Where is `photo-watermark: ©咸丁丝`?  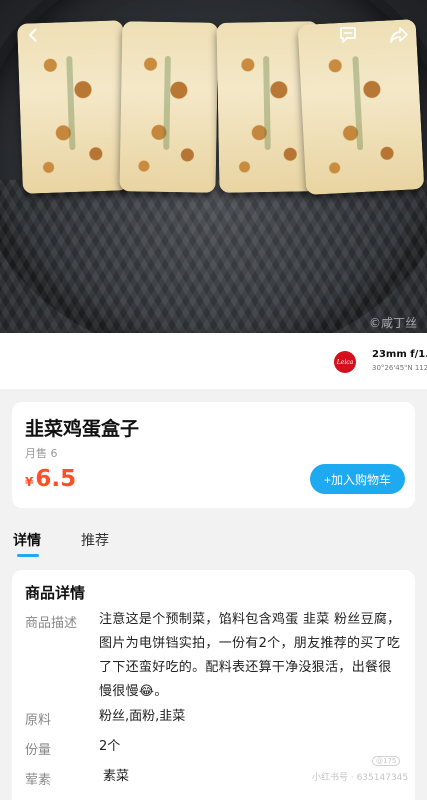 photo-watermark: ©咸丁丝 is located at coordinates (392, 323).